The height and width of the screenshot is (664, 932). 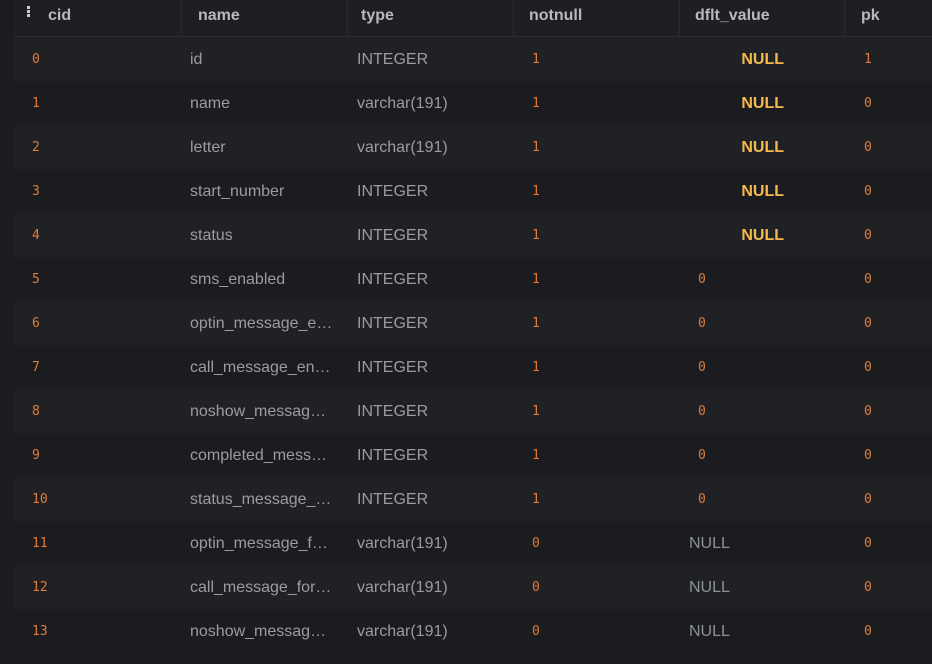 What do you see at coordinates (102, 235) in the screenshot?
I see `cell-cid: 4` at bounding box center [102, 235].